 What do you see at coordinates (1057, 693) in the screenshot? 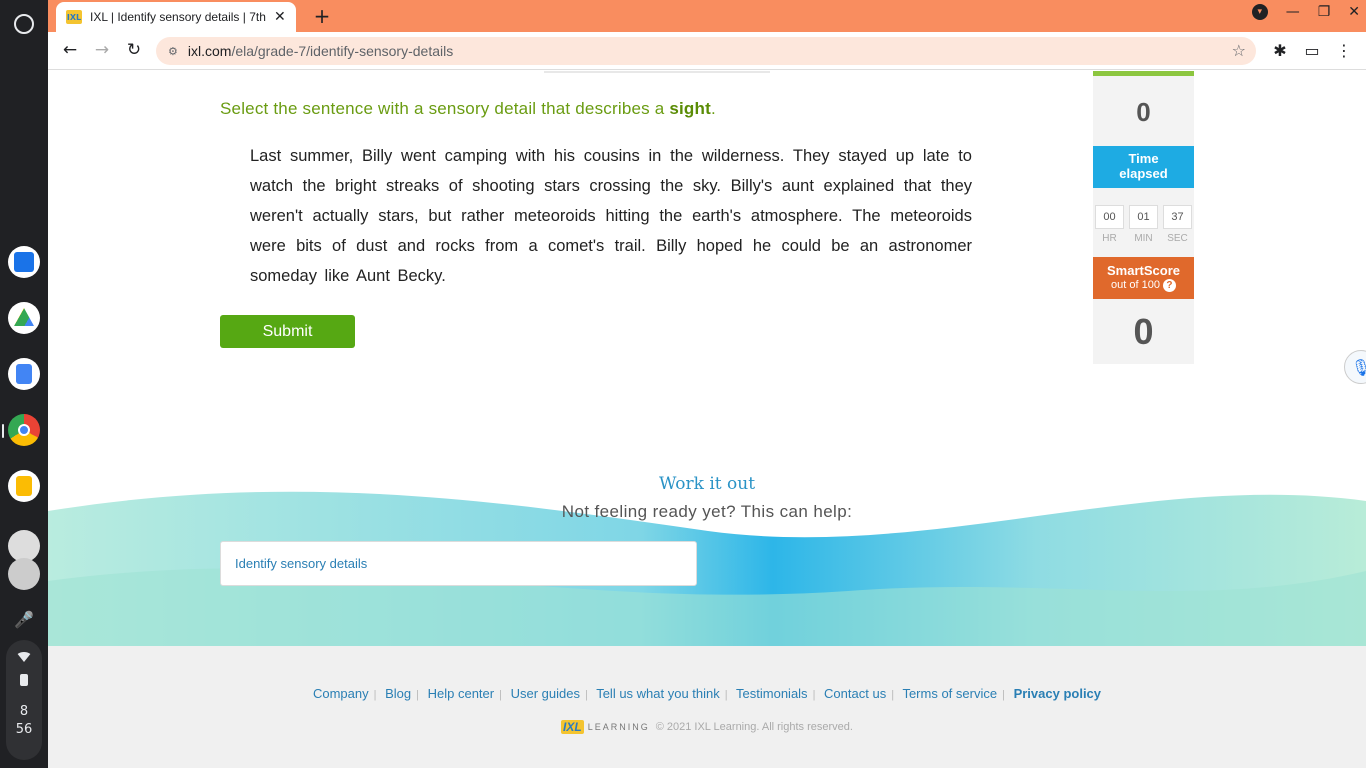
I see `footer-link-privacy: Privacy policy` at bounding box center [1057, 693].